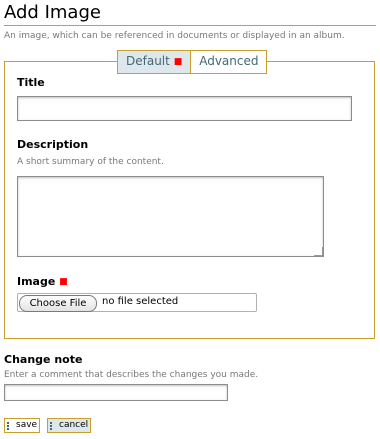 The width and height of the screenshot is (380, 439). Describe the element at coordinates (170, 216) in the screenshot. I see `description-textarea` at that location.